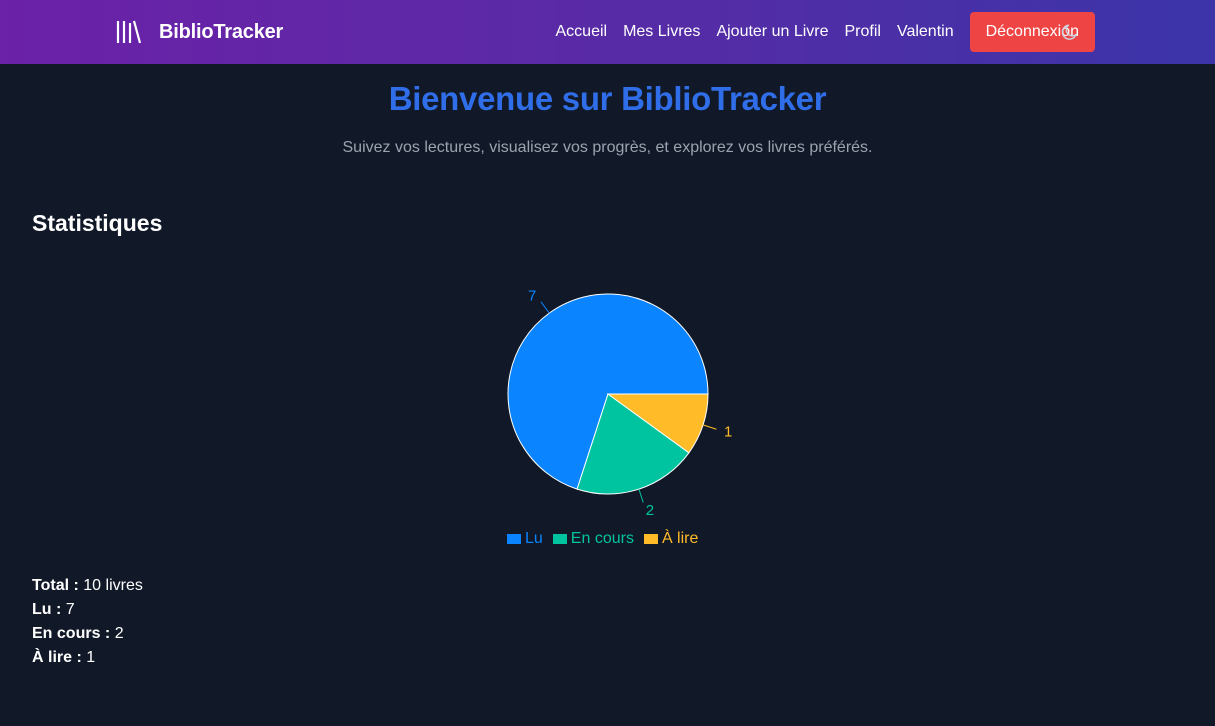 This screenshot has height=726, width=1215. Describe the element at coordinates (119, 633) in the screenshot. I see `summary-value: 2` at that location.